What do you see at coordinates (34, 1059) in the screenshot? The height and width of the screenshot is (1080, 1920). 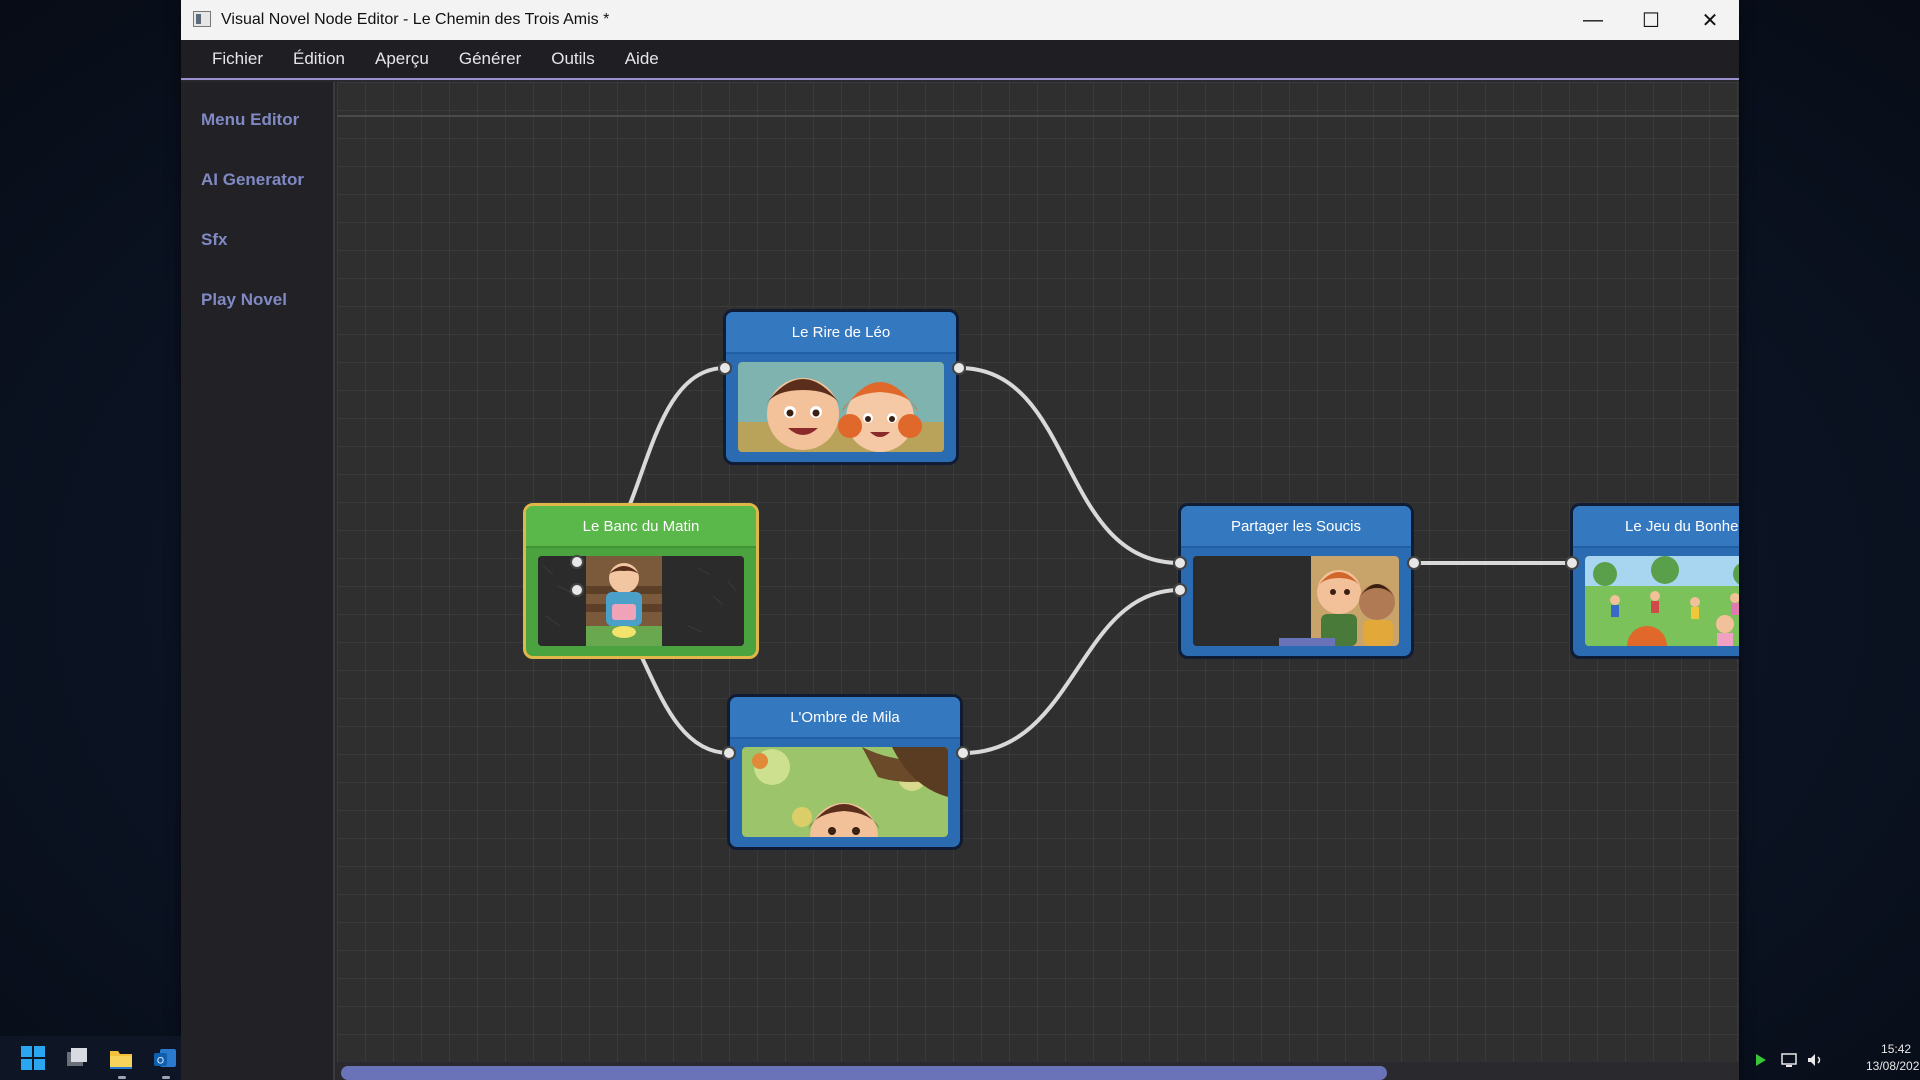 I see `windows-start-icon` at bounding box center [34, 1059].